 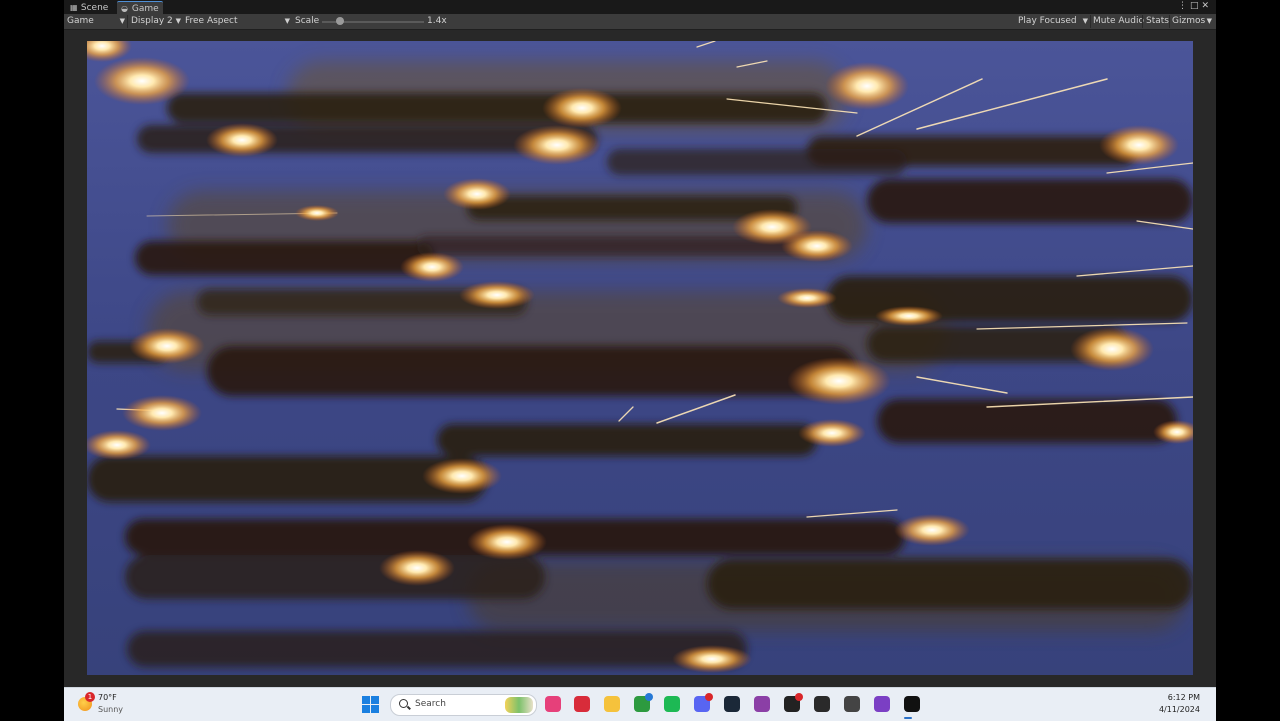 I want to click on weather-temperature: 70°F, so click(x=107, y=697).